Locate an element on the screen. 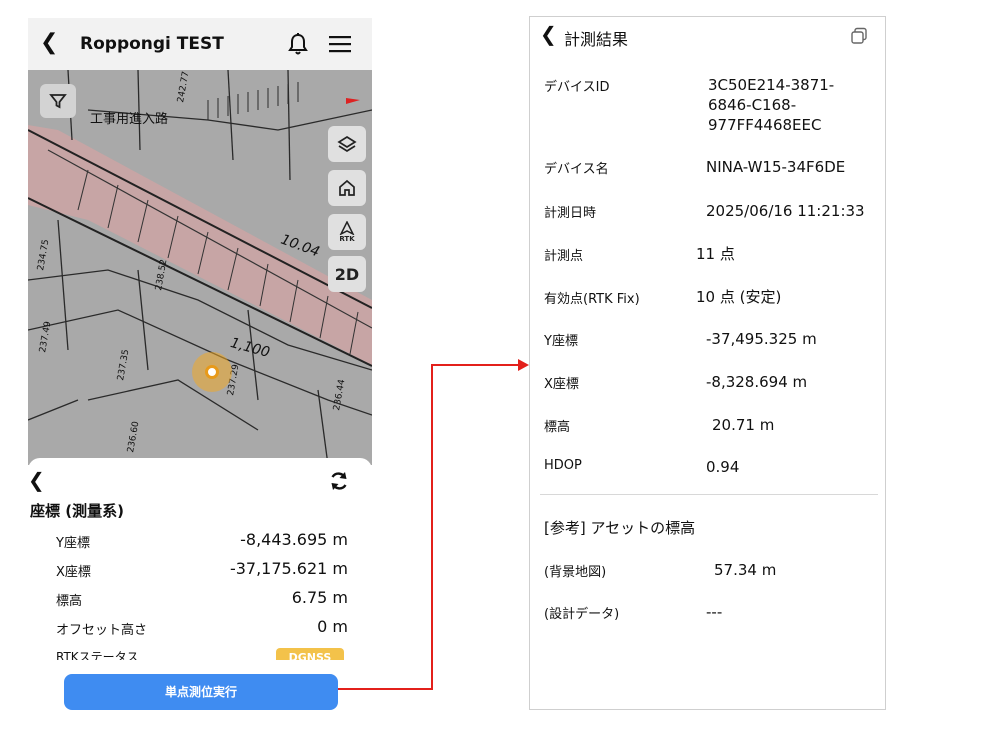 The height and width of the screenshot is (731, 990). divider is located at coordinates (709, 494).